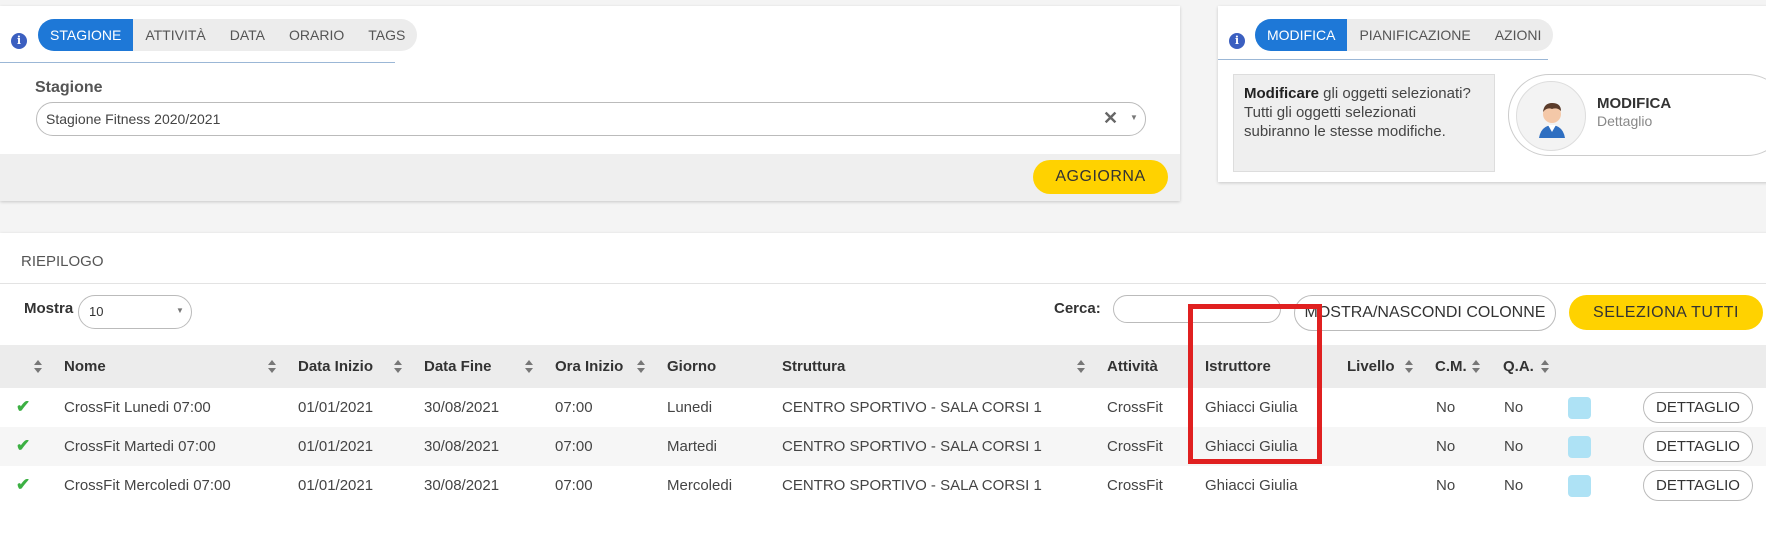  I want to click on season-select: Stagione Fitness 2020/2021, so click(591, 119).